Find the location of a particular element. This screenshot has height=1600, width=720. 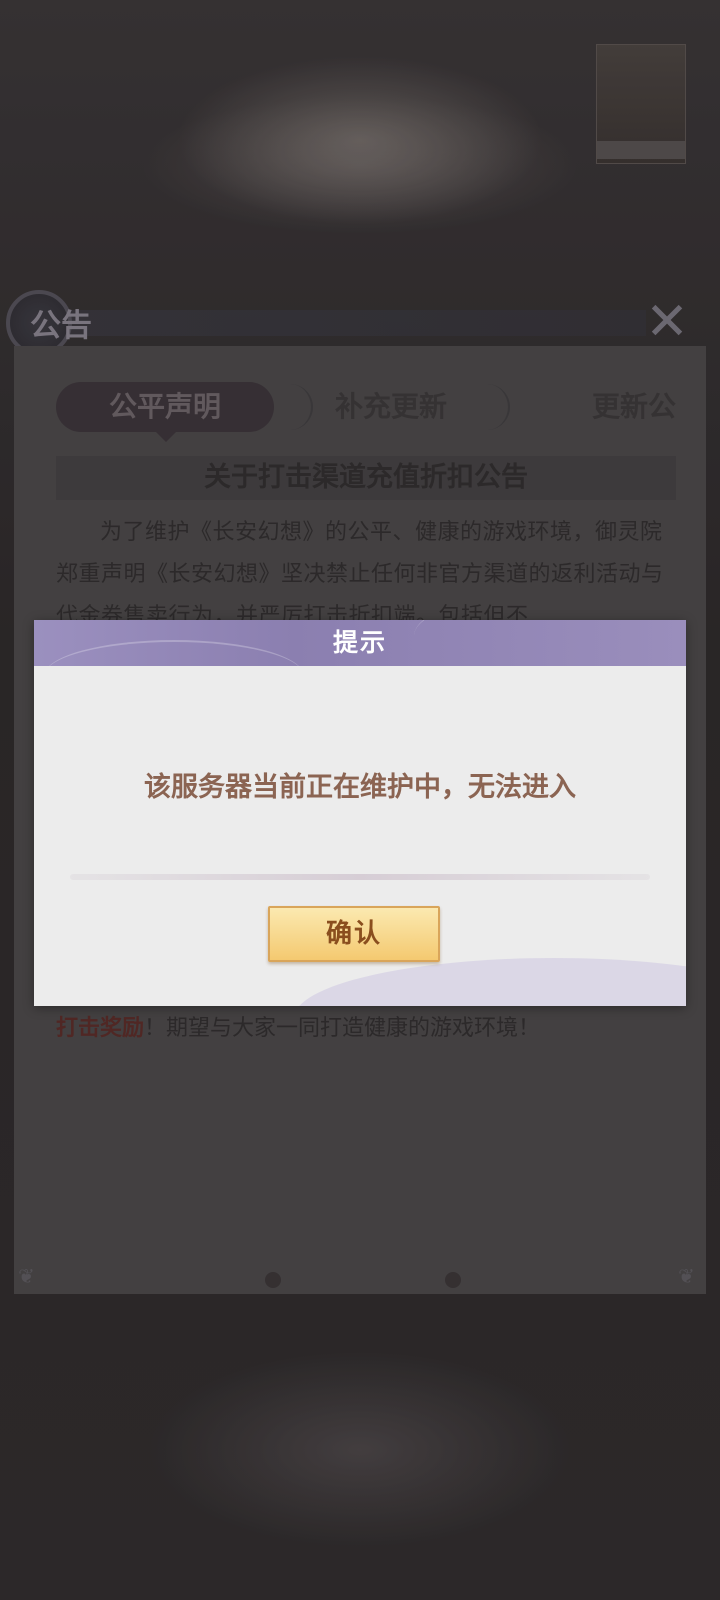

dialog-title: 提示 is located at coordinates (359, 642).